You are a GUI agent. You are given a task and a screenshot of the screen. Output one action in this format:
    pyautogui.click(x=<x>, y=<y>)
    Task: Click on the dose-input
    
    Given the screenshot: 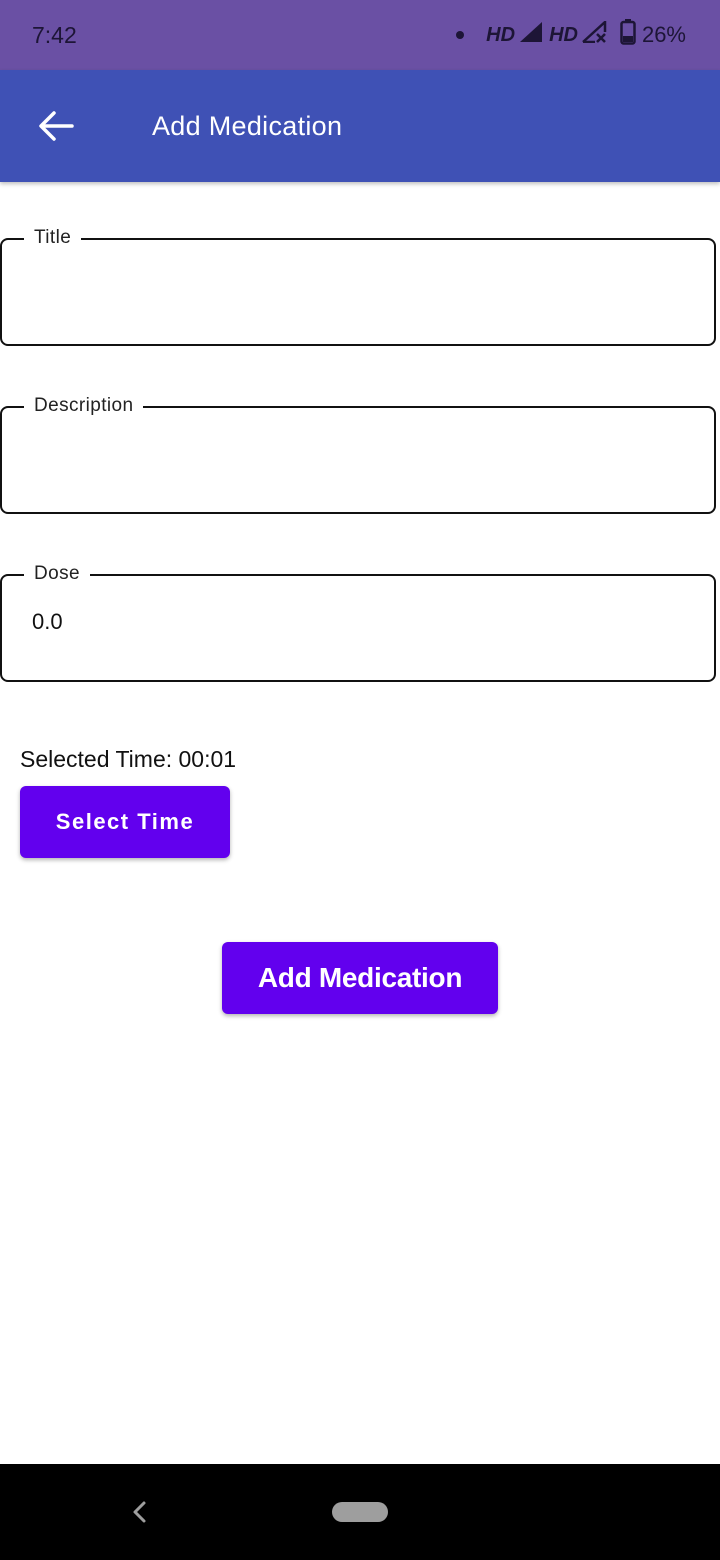 What is the action you would take?
    pyautogui.click(x=357, y=622)
    